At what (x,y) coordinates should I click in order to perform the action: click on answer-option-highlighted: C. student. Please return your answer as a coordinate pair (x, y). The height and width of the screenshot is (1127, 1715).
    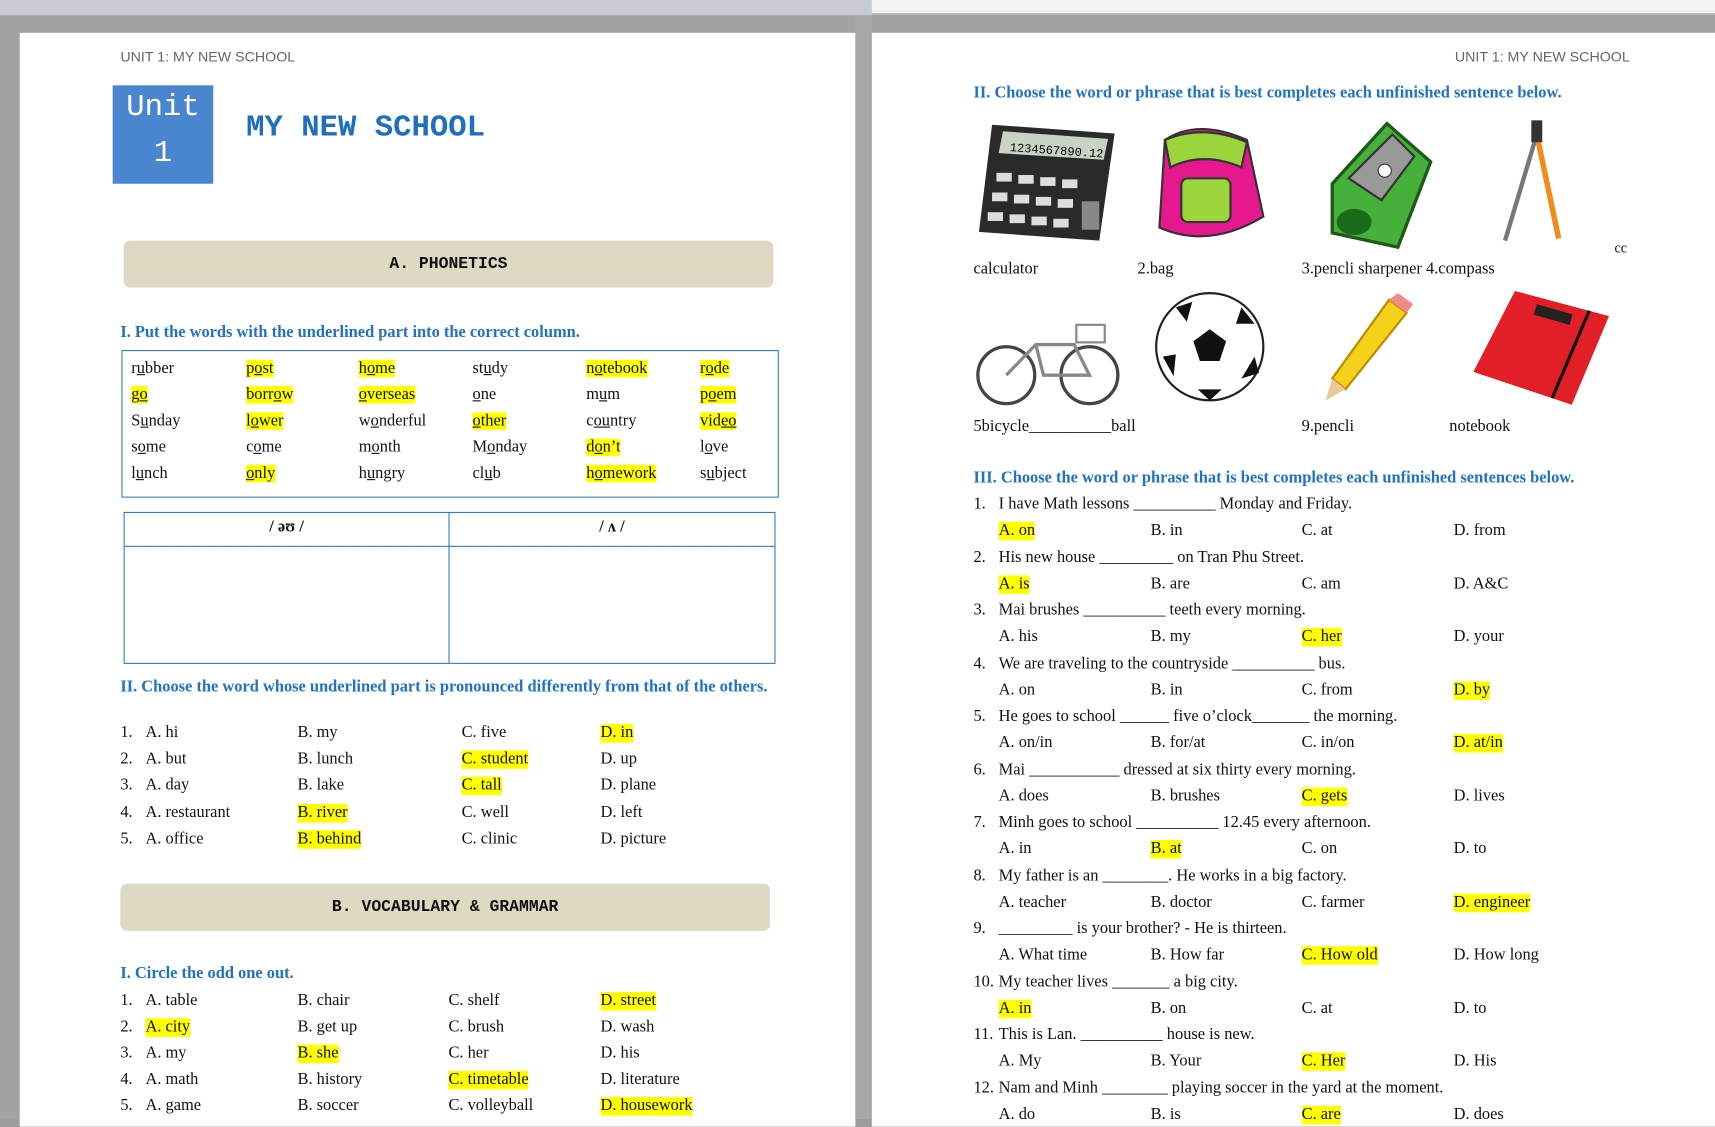
    Looking at the image, I should click on (495, 760).